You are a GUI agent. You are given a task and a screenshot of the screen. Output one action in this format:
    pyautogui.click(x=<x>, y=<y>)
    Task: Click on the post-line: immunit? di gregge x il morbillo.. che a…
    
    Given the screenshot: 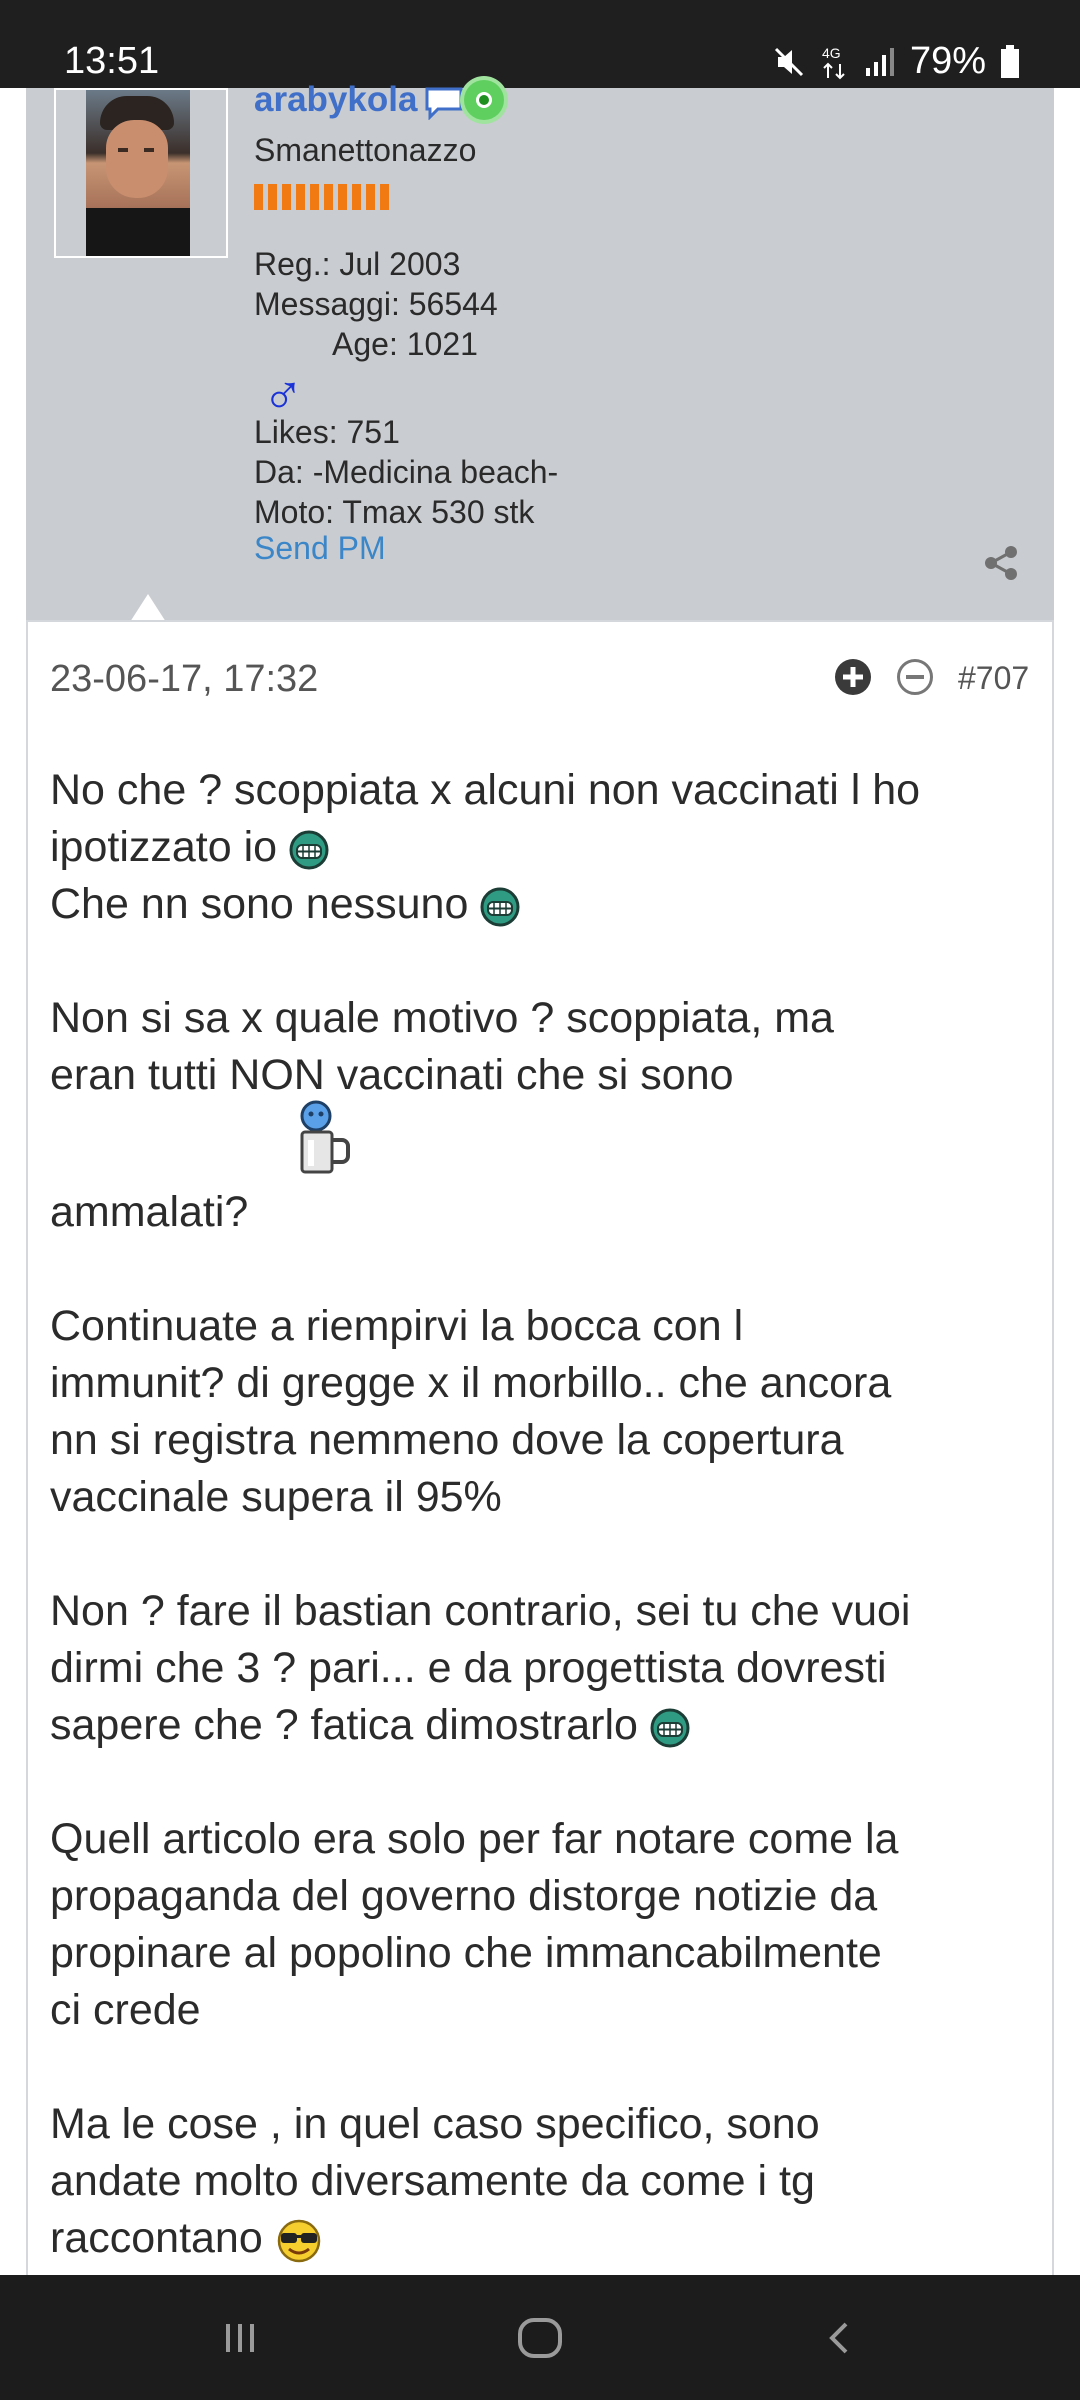 What is the action you would take?
    pyautogui.click(x=471, y=1383)
    